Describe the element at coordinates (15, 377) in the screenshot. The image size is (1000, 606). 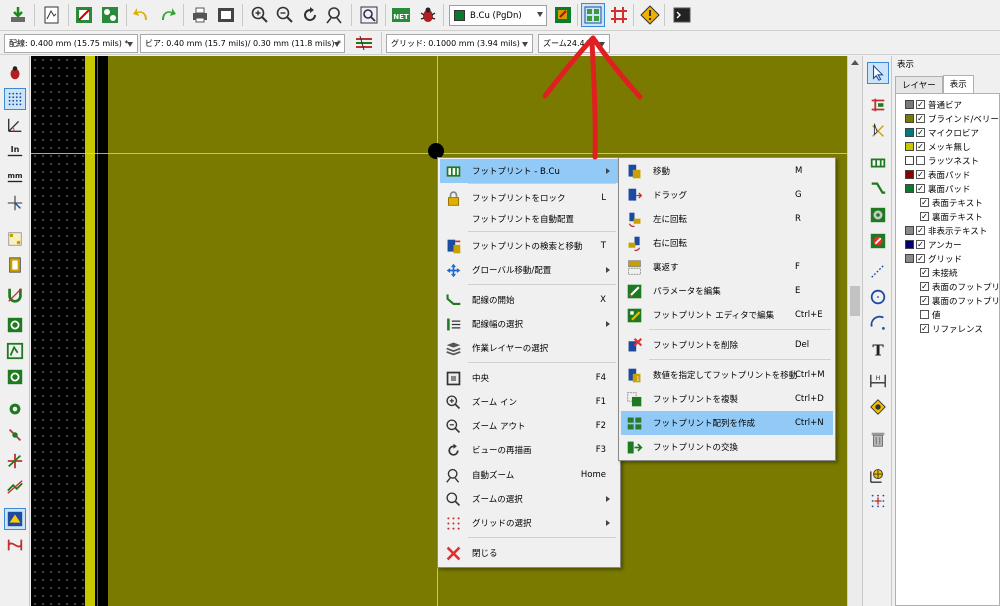
I see `zone-sketch-icon` at that location.